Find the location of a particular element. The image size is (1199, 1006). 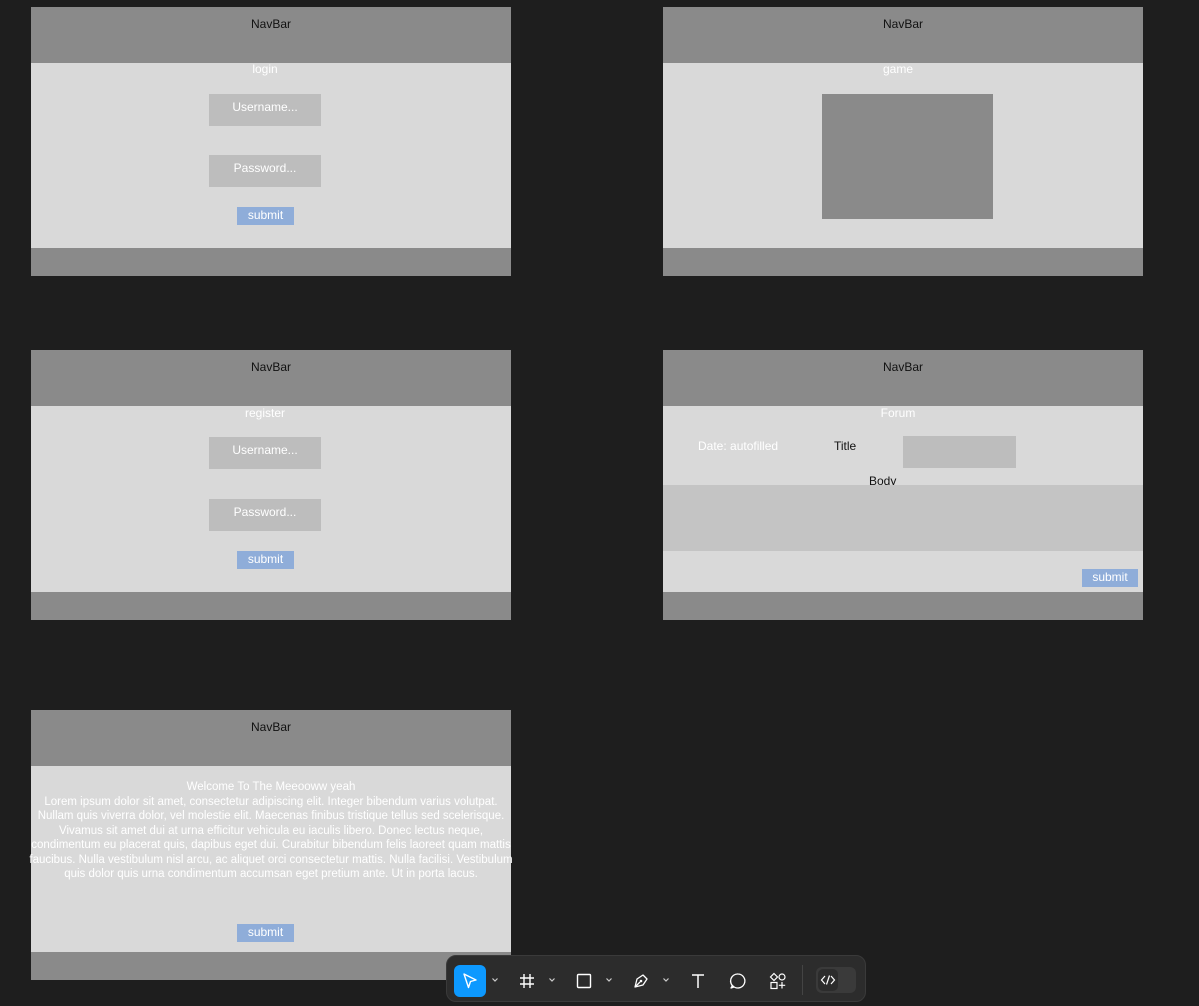

text-tool is located at coordinates (698, 981).